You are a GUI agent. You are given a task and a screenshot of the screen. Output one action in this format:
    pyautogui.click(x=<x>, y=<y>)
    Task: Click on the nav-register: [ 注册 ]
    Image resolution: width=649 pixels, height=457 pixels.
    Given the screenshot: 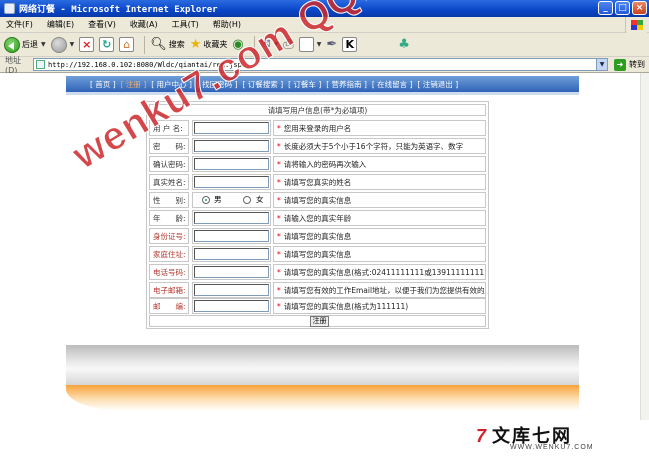 What is the action you would take?
    pyautogui.click(x=134, y=84)
    